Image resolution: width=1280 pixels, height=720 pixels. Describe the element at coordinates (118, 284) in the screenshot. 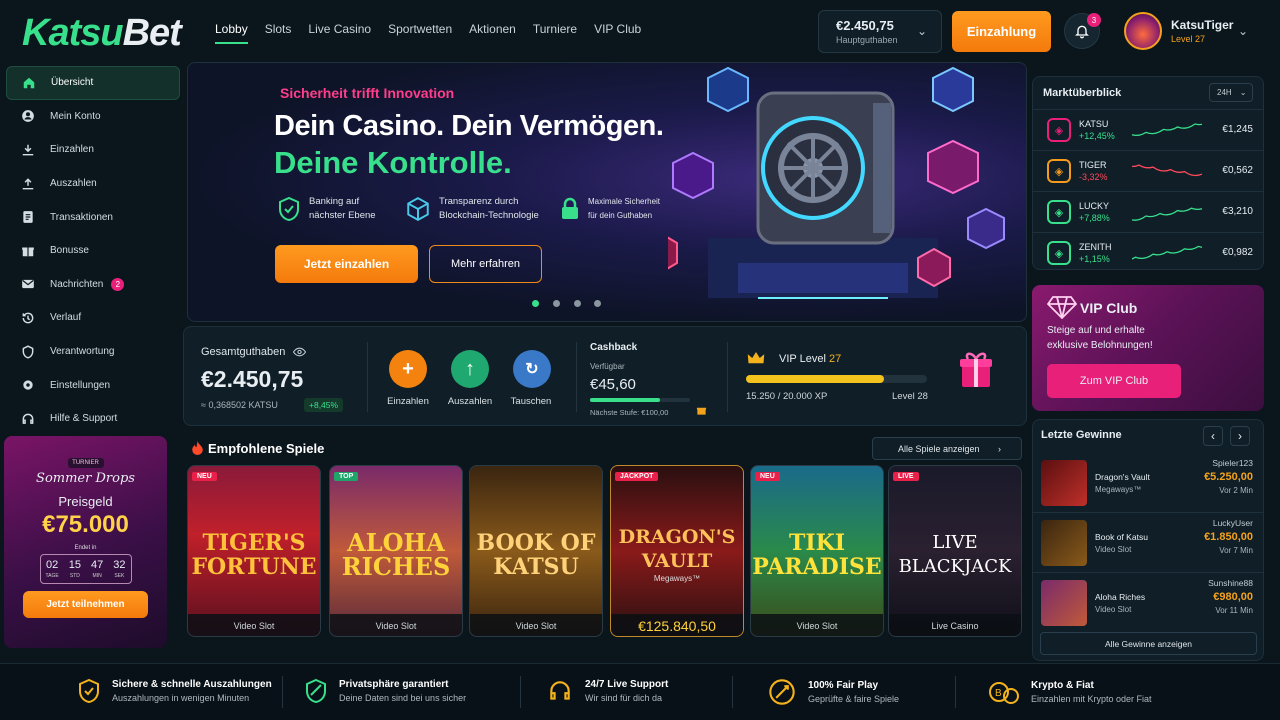

I see `messages-count-badge: 2` at that location.